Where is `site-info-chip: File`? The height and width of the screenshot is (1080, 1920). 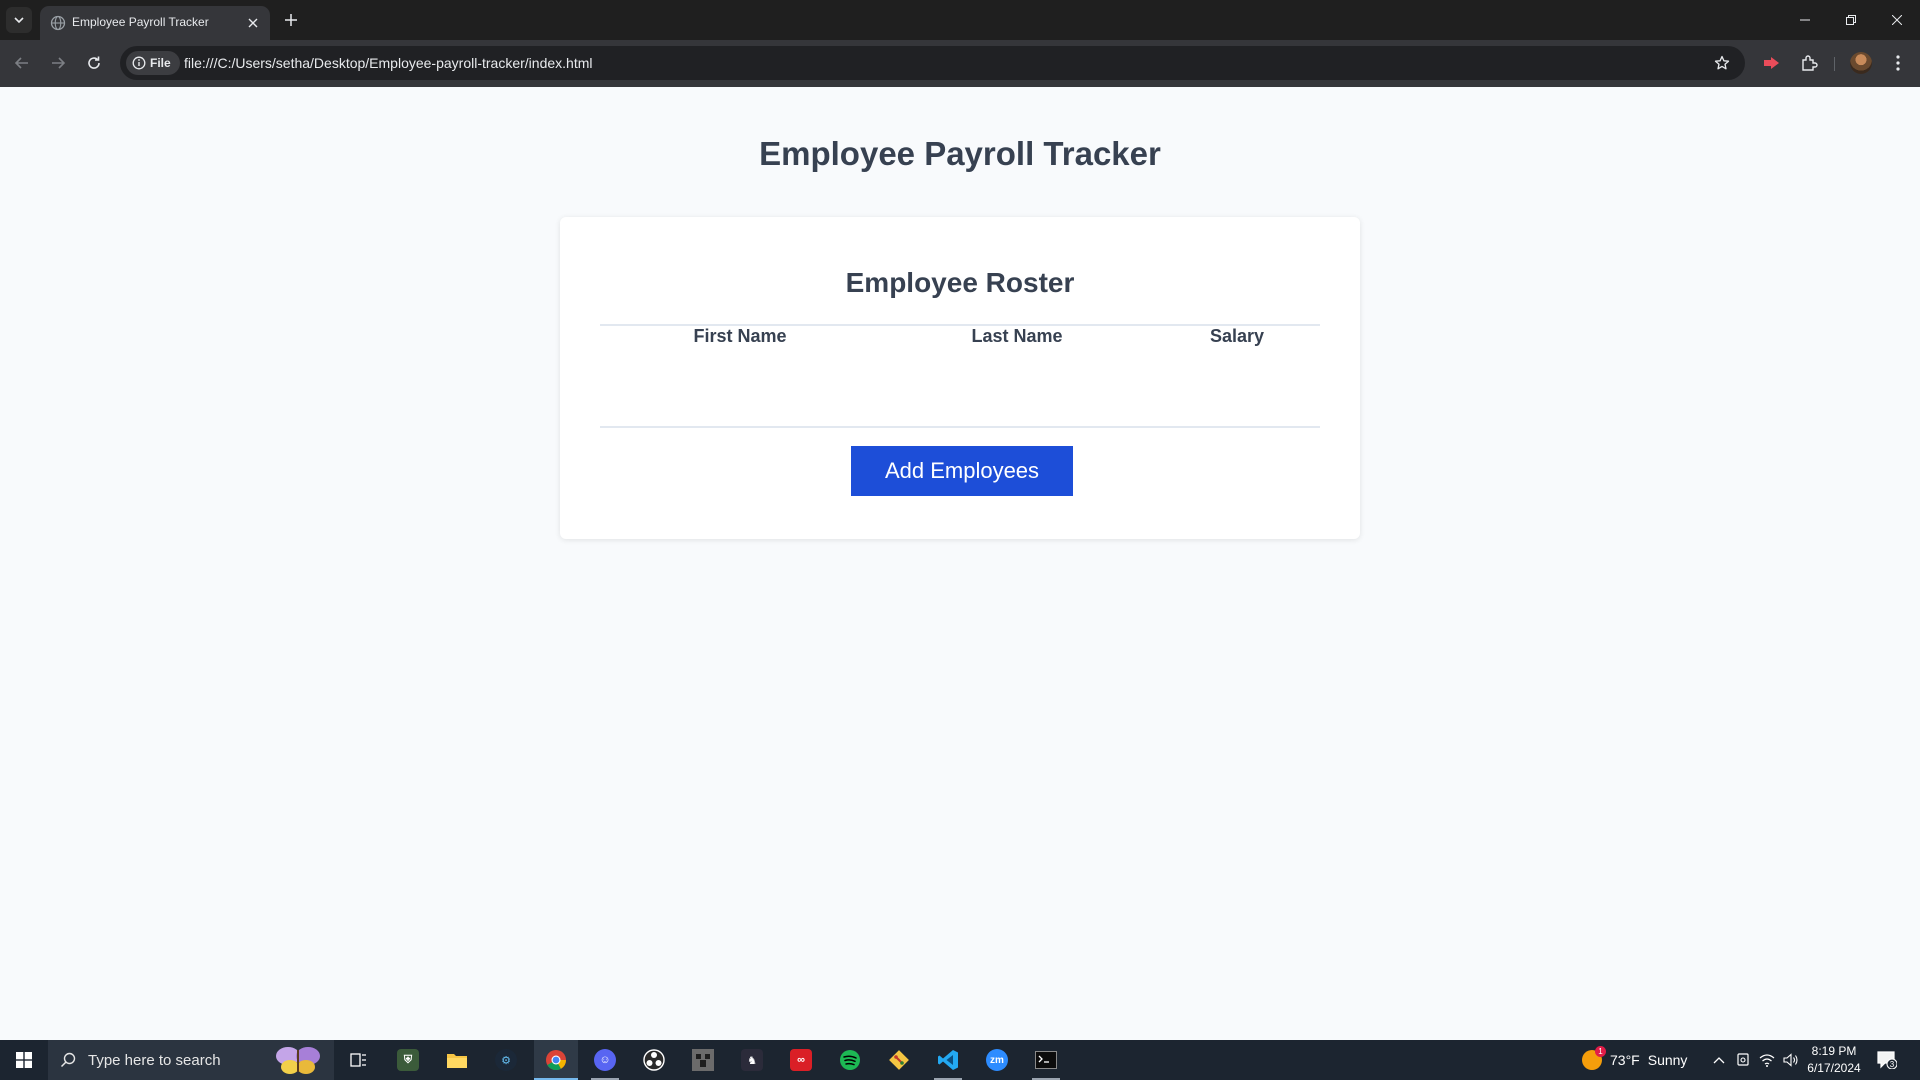
site-info-chip: File is located at coordinates (153, 63).